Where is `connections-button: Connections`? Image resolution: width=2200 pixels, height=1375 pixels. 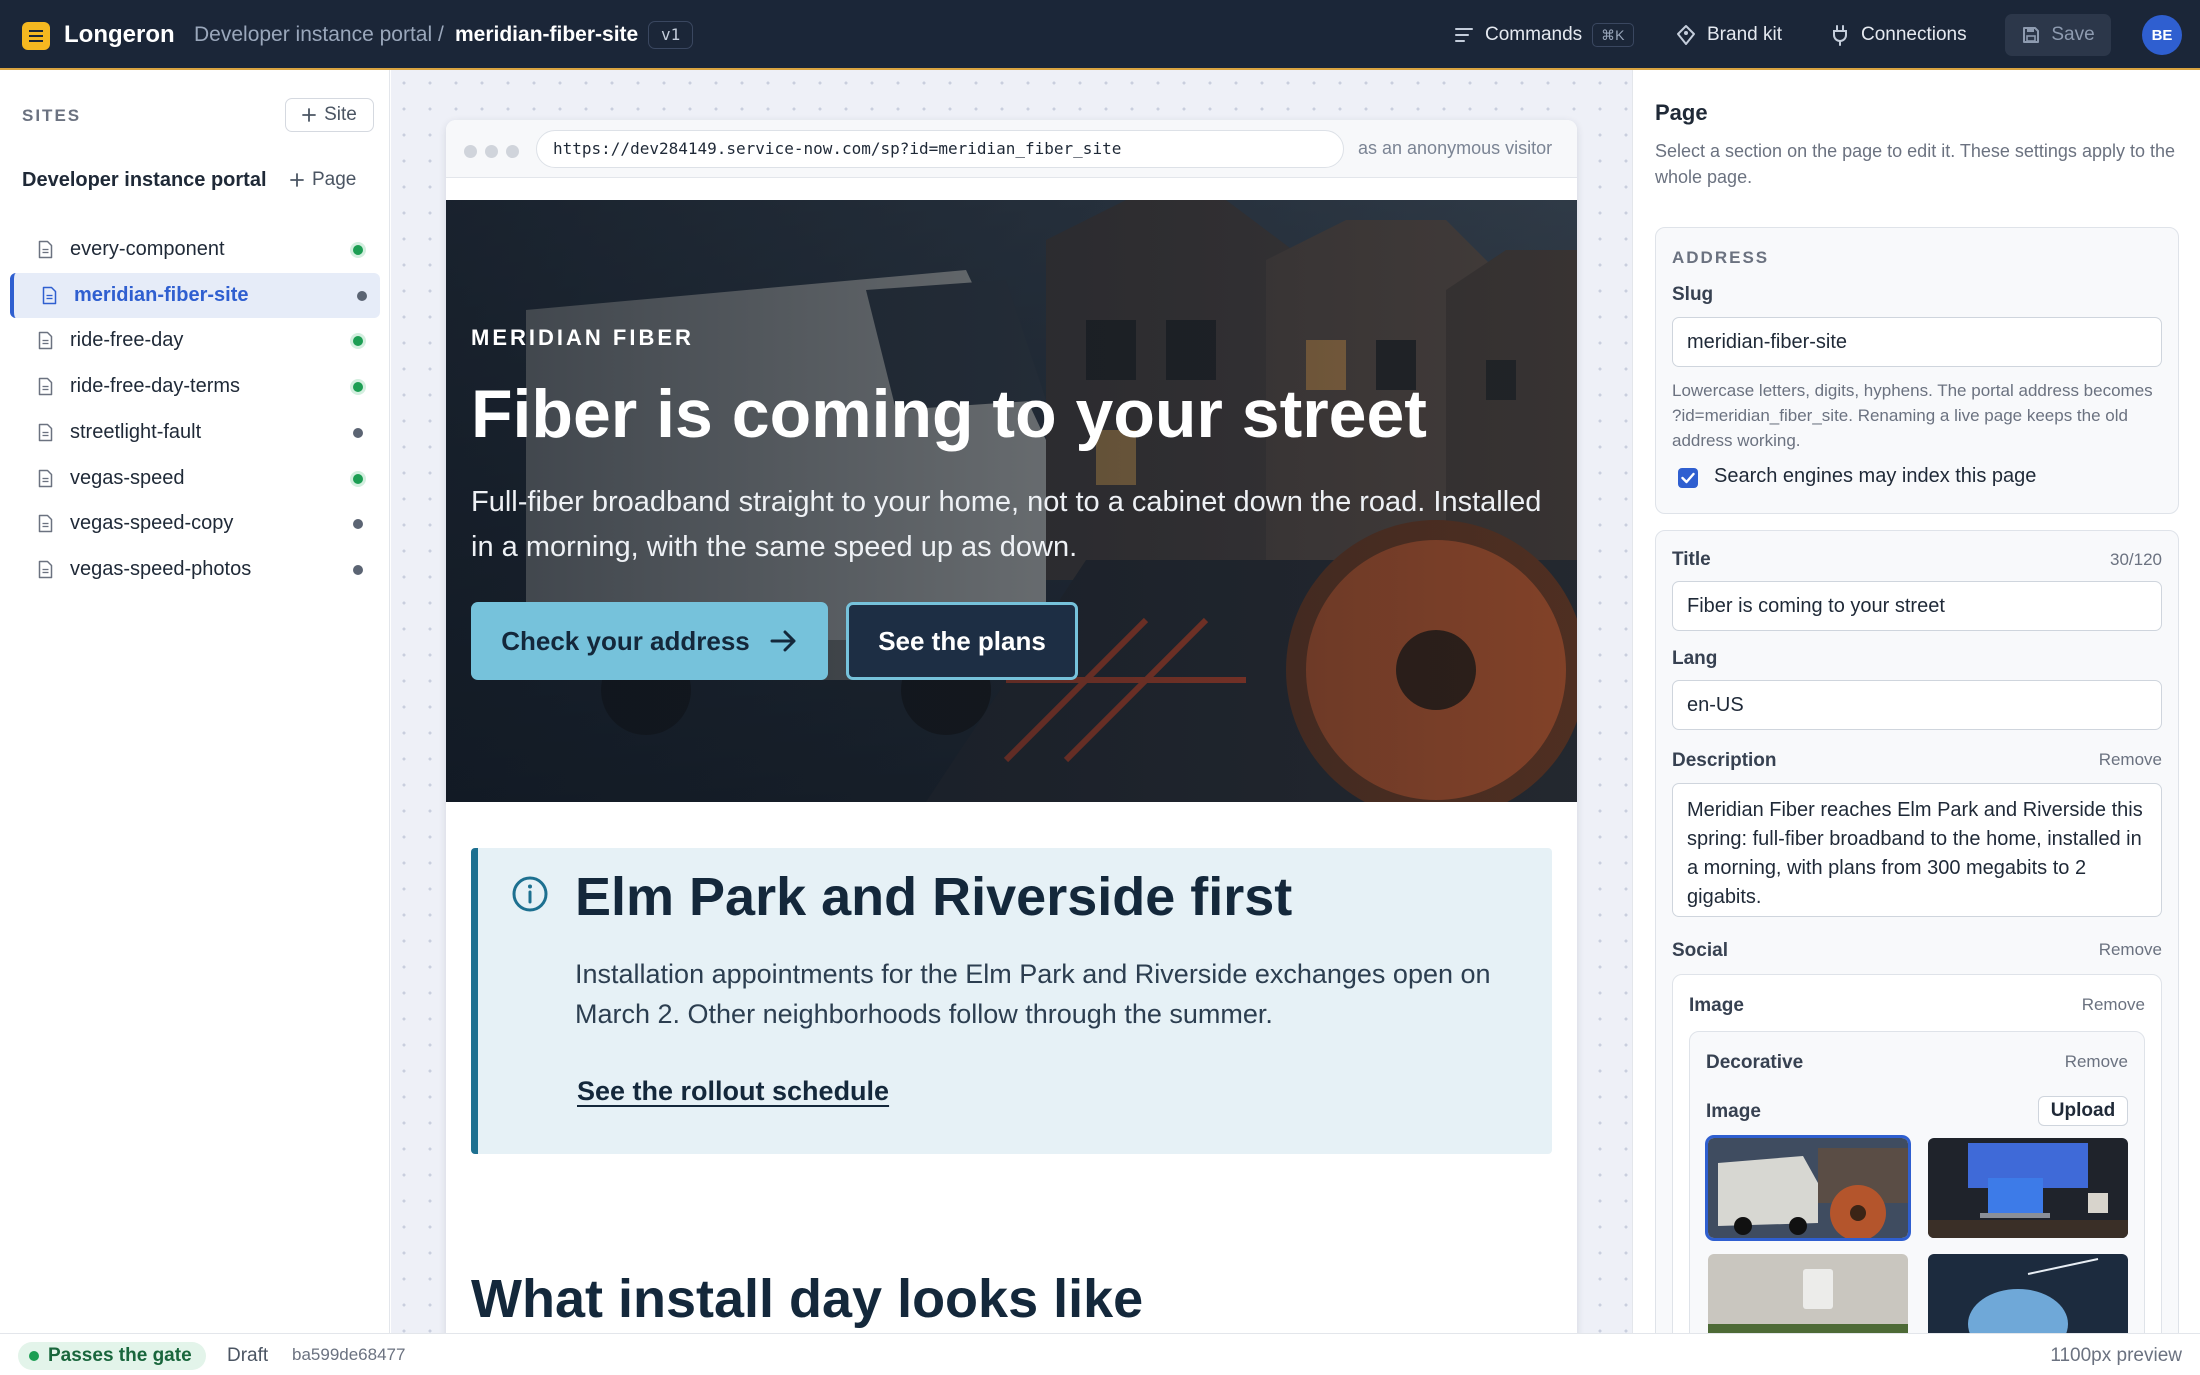 connections-button: Connections is located at coordinates (1898, 35).